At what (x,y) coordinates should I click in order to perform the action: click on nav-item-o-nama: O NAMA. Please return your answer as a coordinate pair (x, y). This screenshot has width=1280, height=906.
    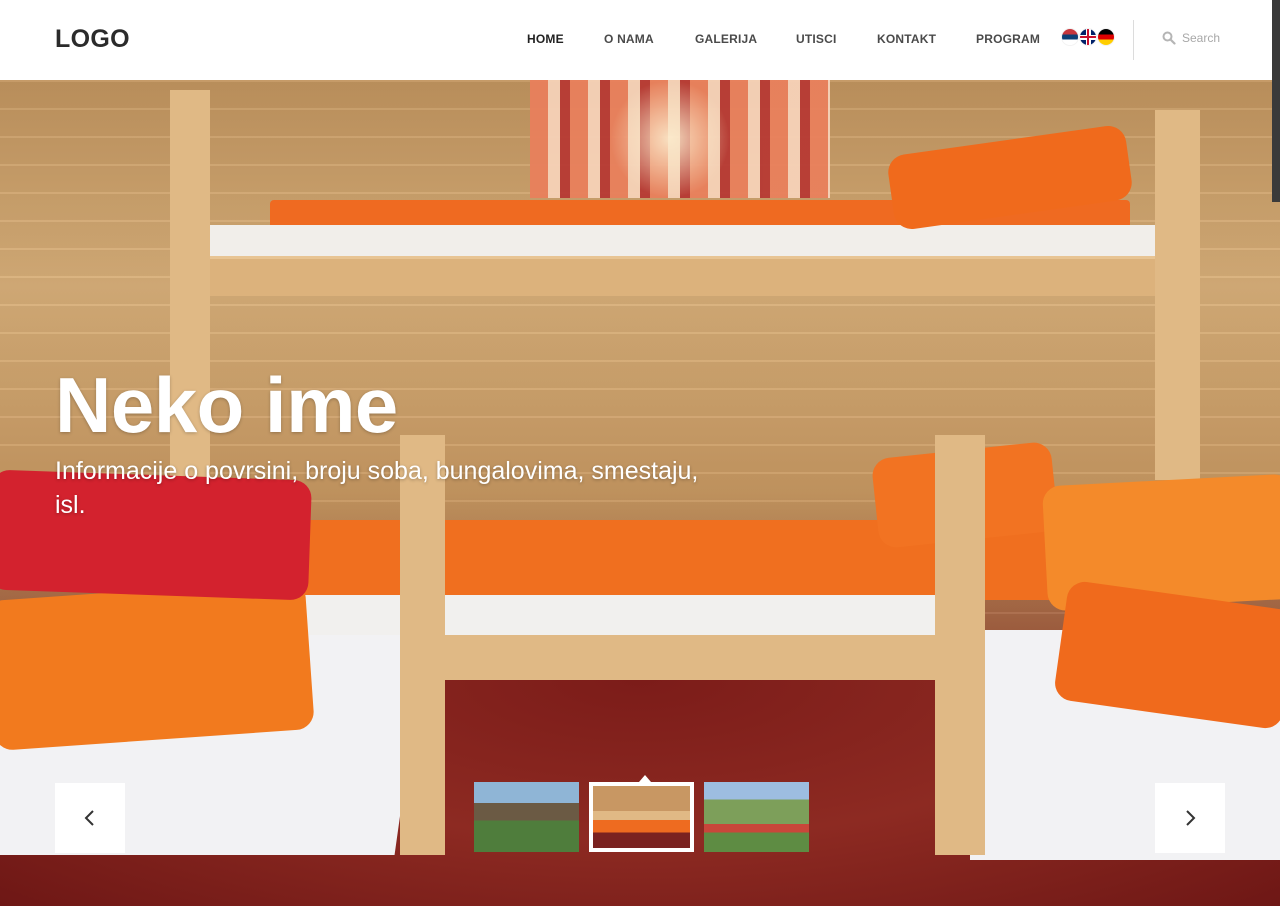
    Looking at the image, I should click on (629, 39).